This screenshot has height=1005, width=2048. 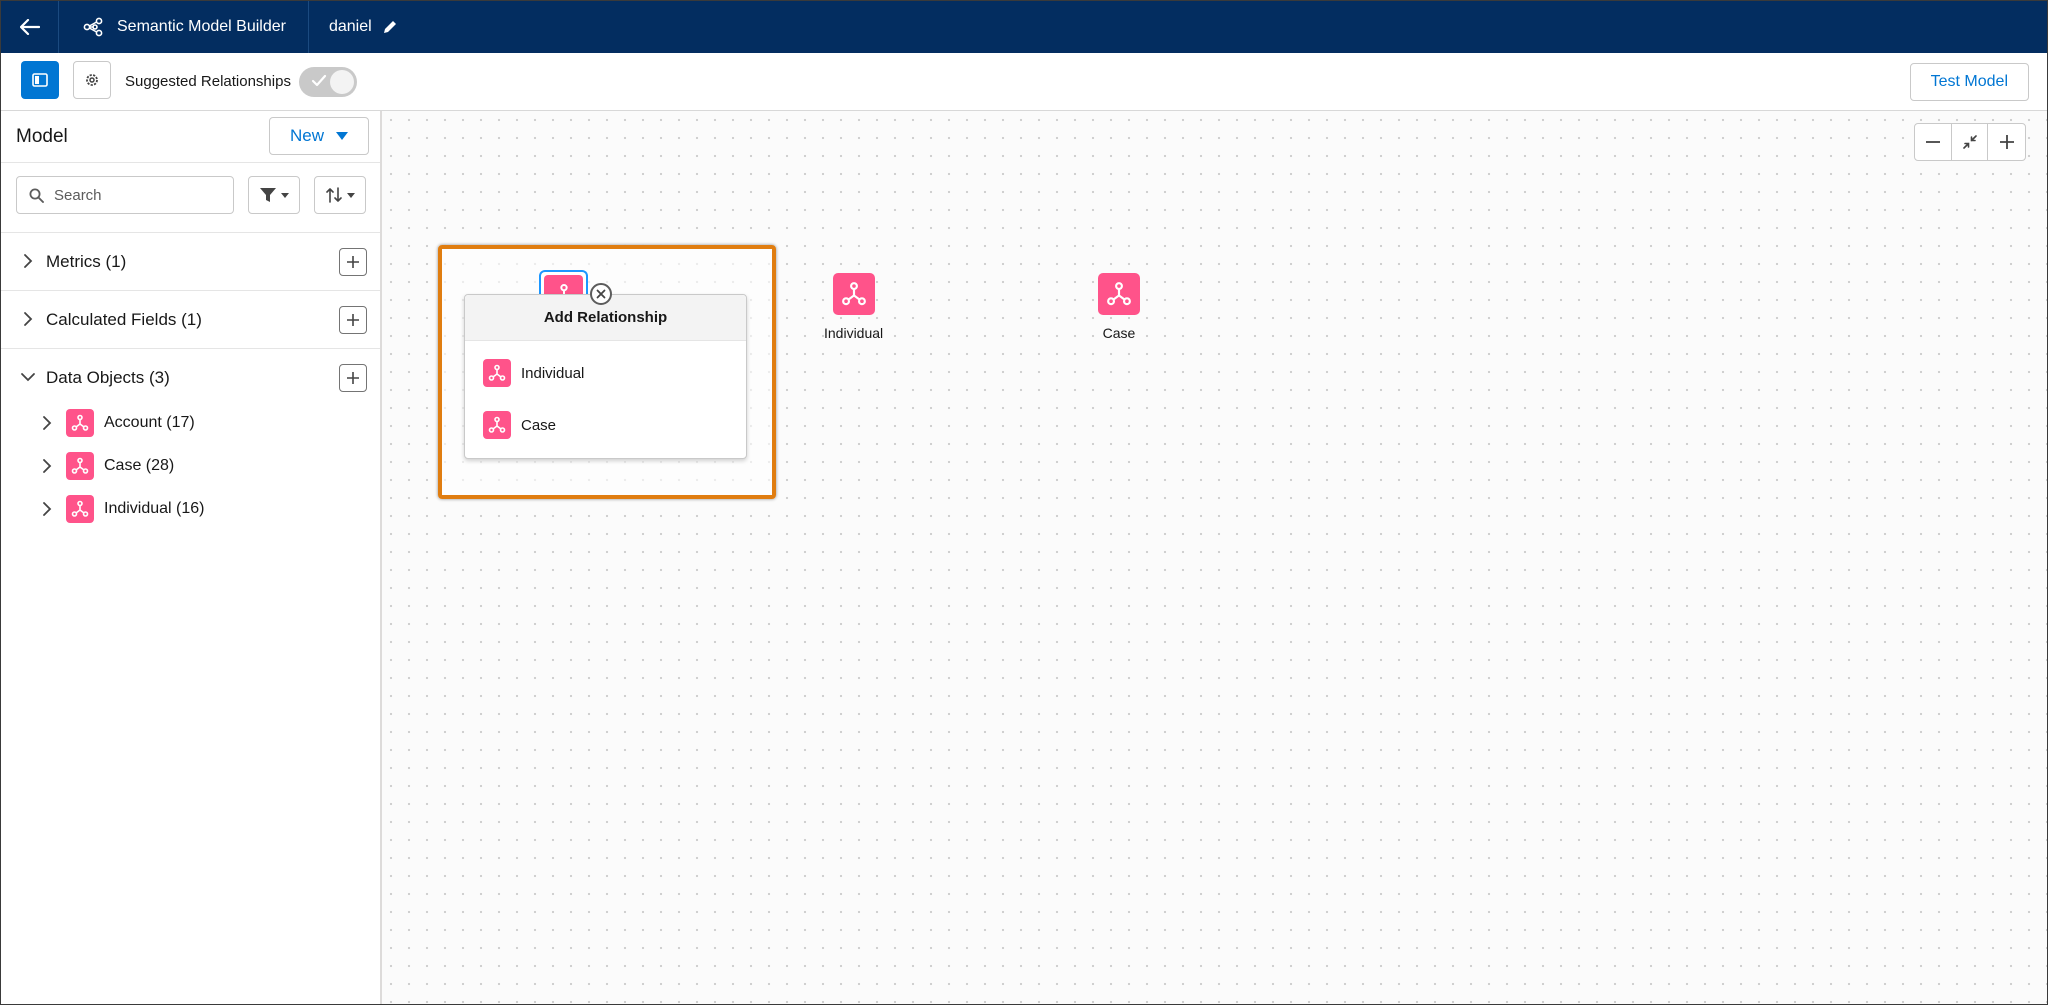 What do you see at coordinates (190, 466) in the screenshot?
I see `data-object-case: Case (28)` at bounding box center [190, 466].